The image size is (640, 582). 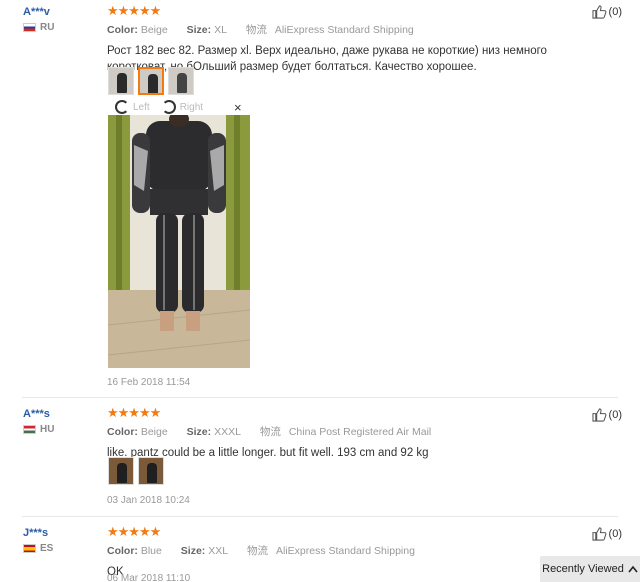 What do you see at coordinates (159, 107) in the screenshot?
I see `image-viewer-toolbar: Left Right` at bounding box center [159, 107].